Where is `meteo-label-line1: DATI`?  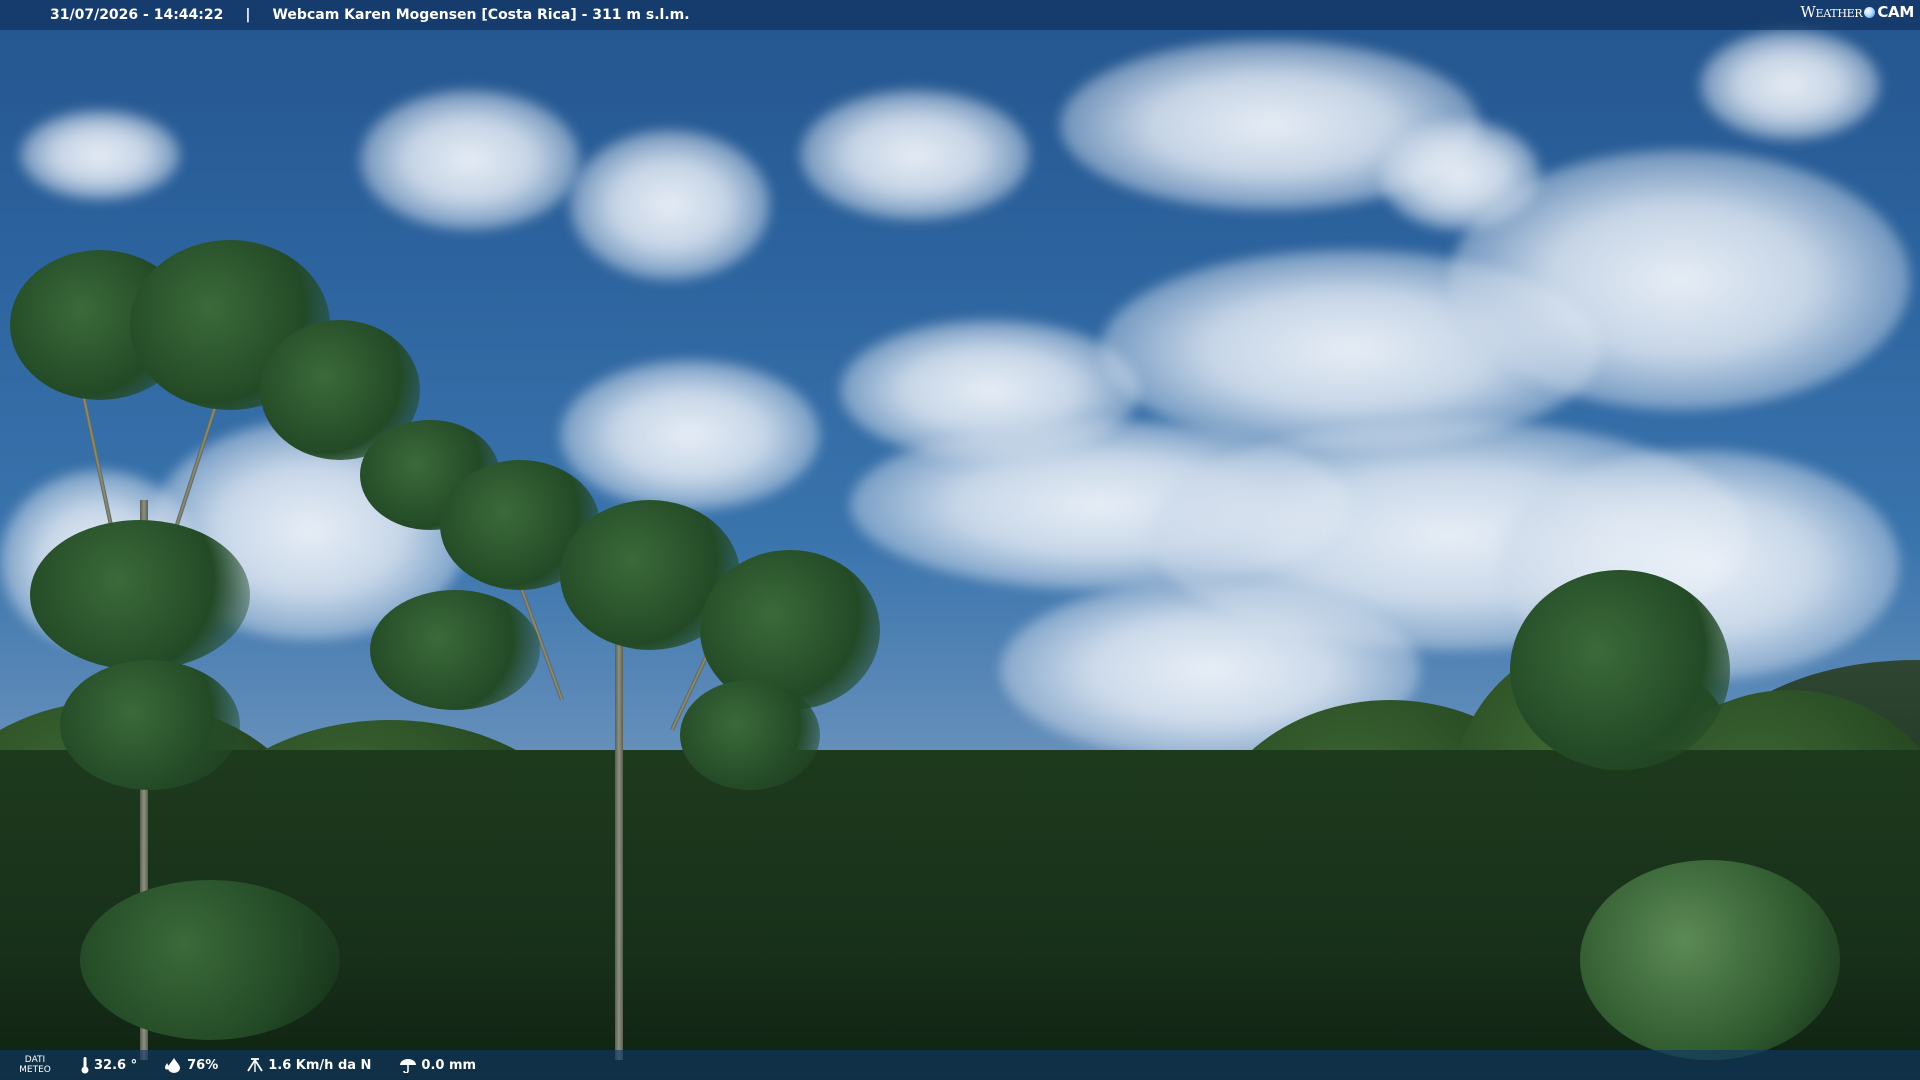
meteo-label-line1: DATI is located at coordinates (35, 1060).